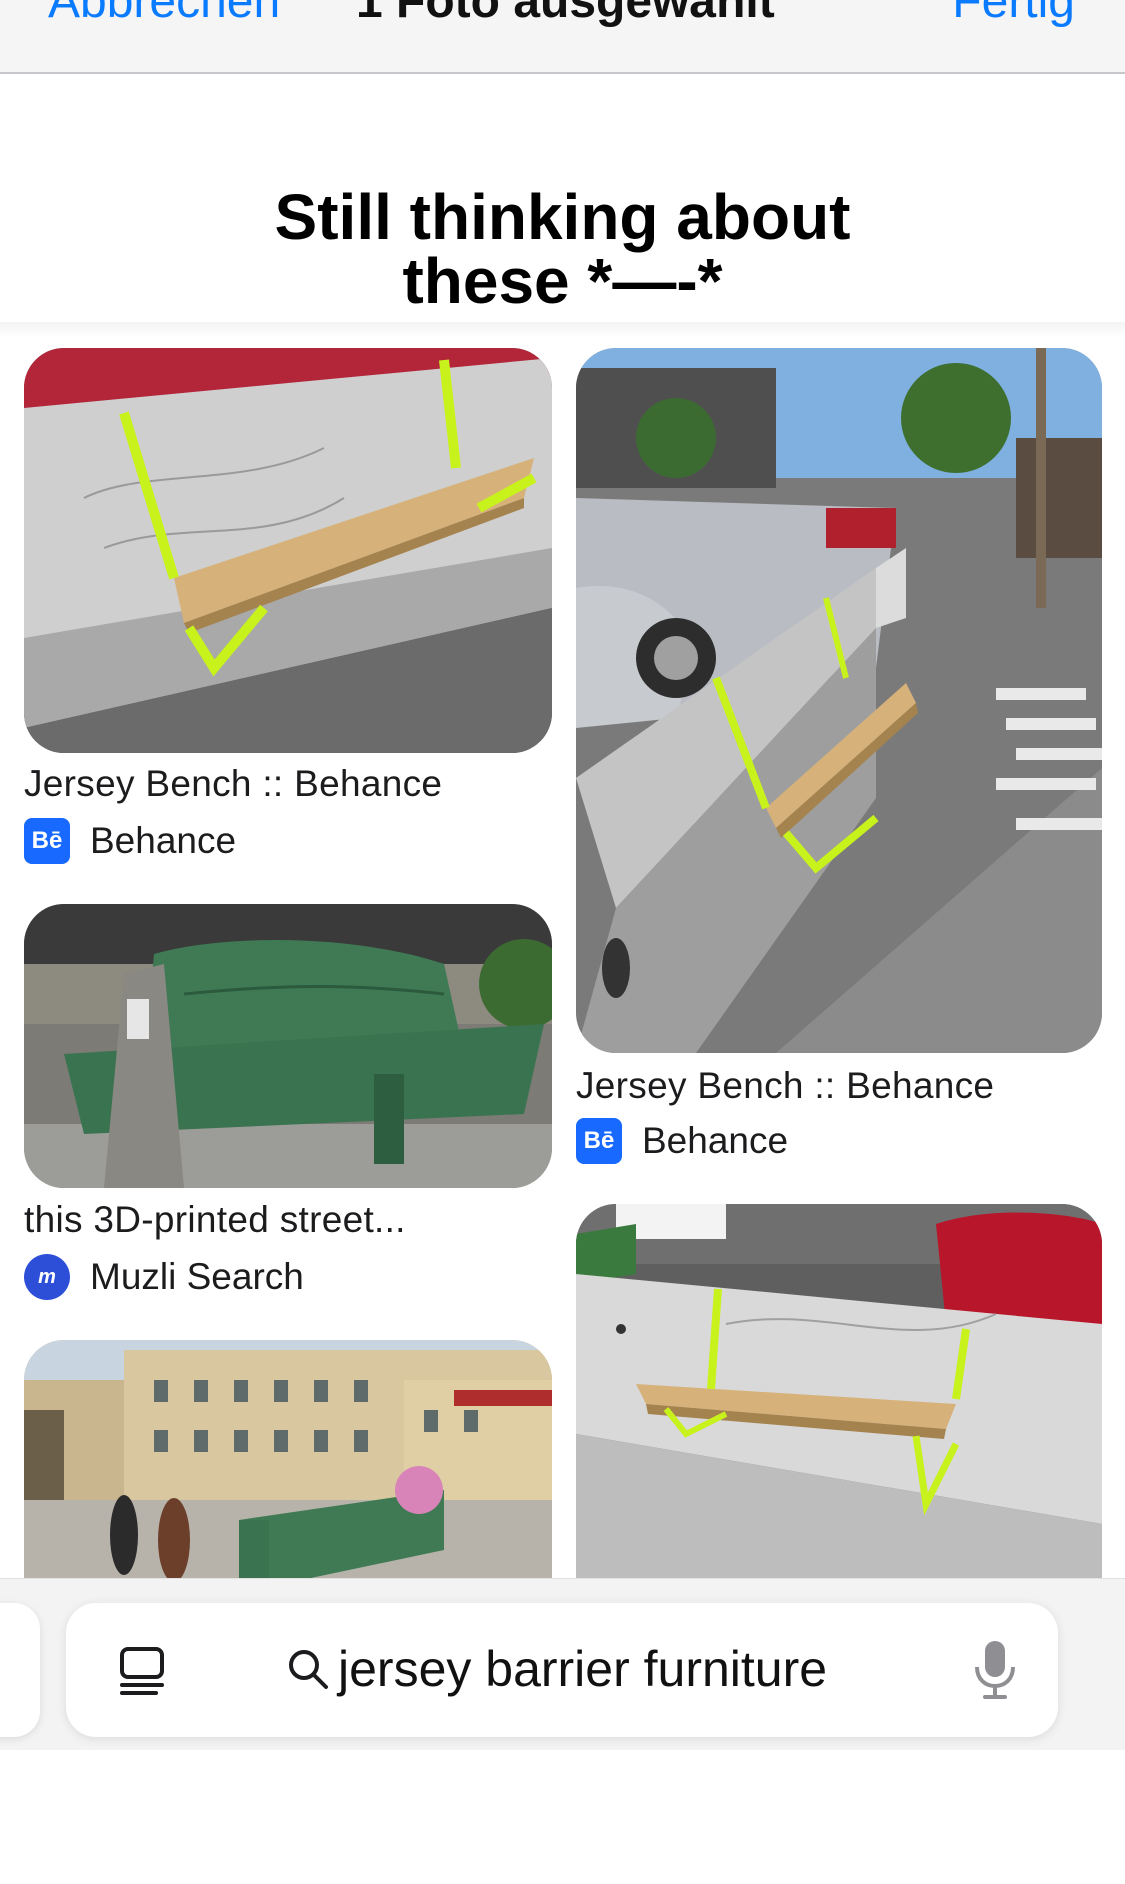  I want to click on pin-source: m Muzli Search, so click(164, 1277).